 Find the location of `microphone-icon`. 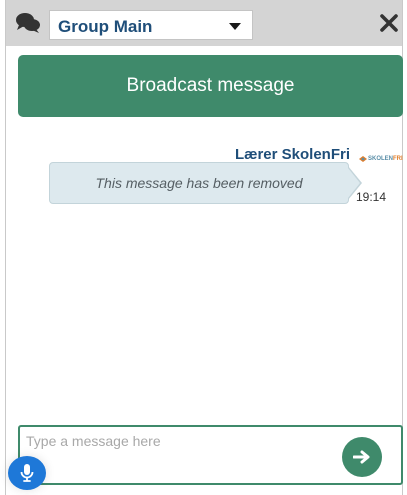

microphone-icon is located at coordinates (27, 473).